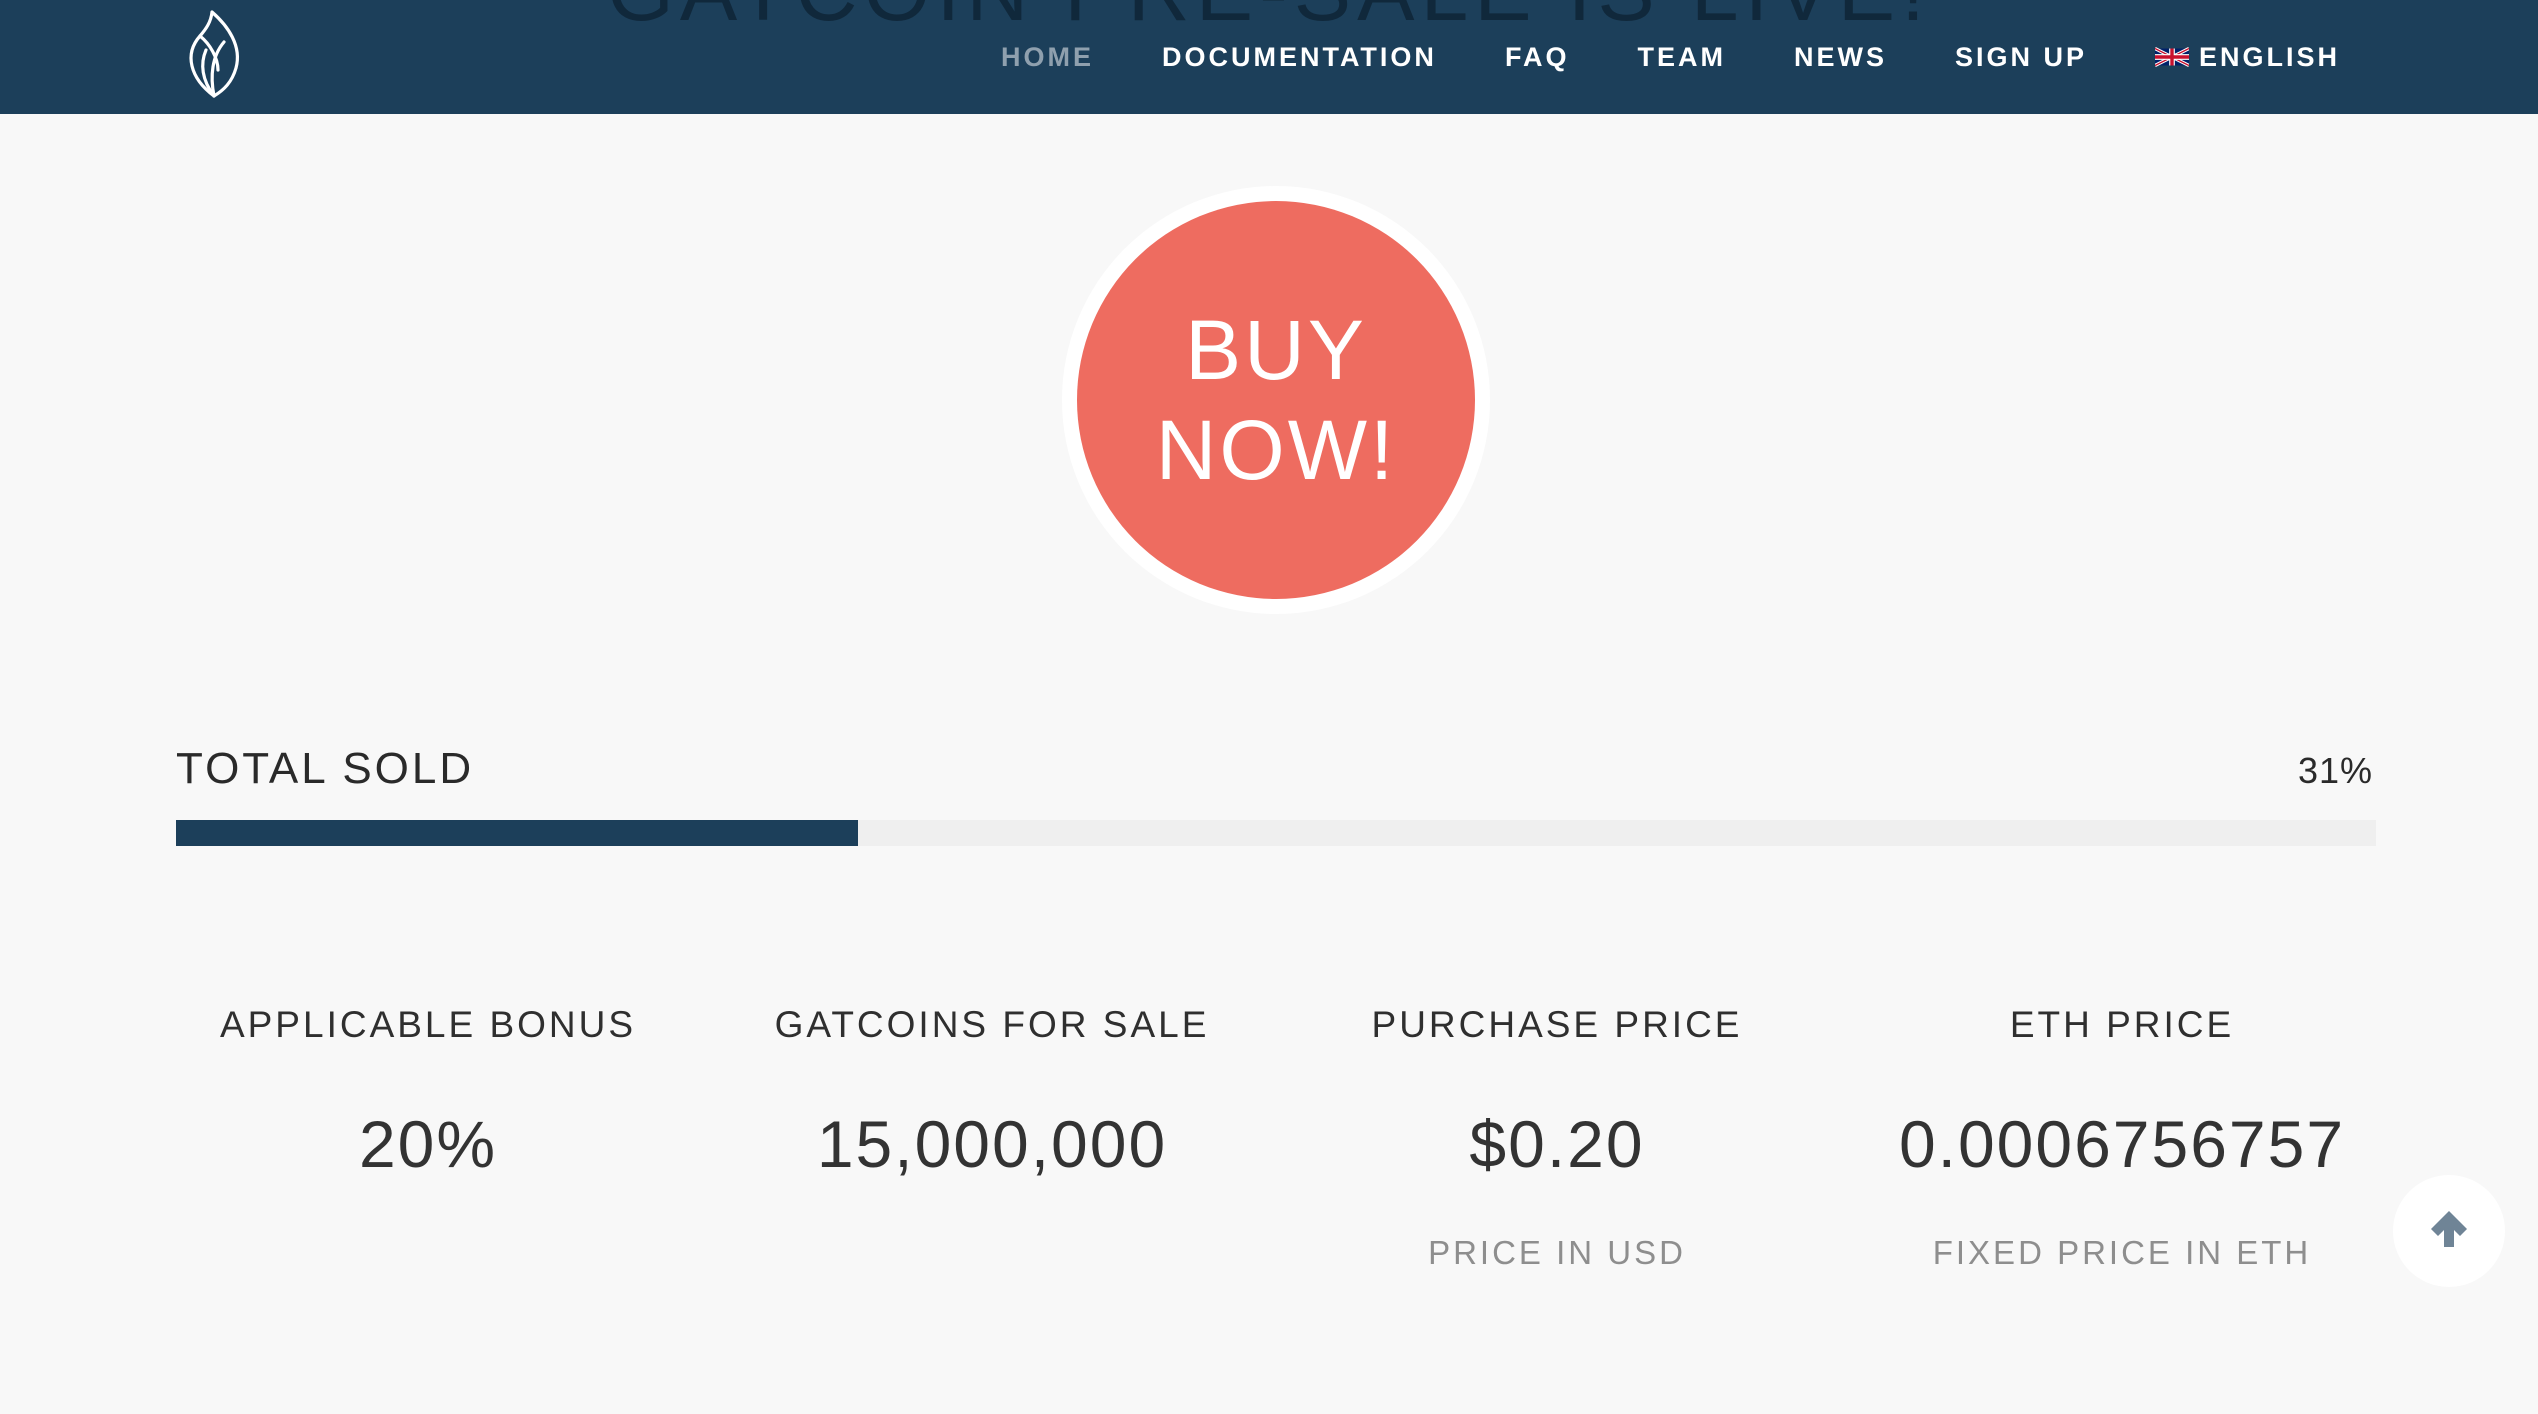  Describe the element at coordinates (1276, 450) in the screenshot. I see `buy-now-line-2: NOW!` at that location.